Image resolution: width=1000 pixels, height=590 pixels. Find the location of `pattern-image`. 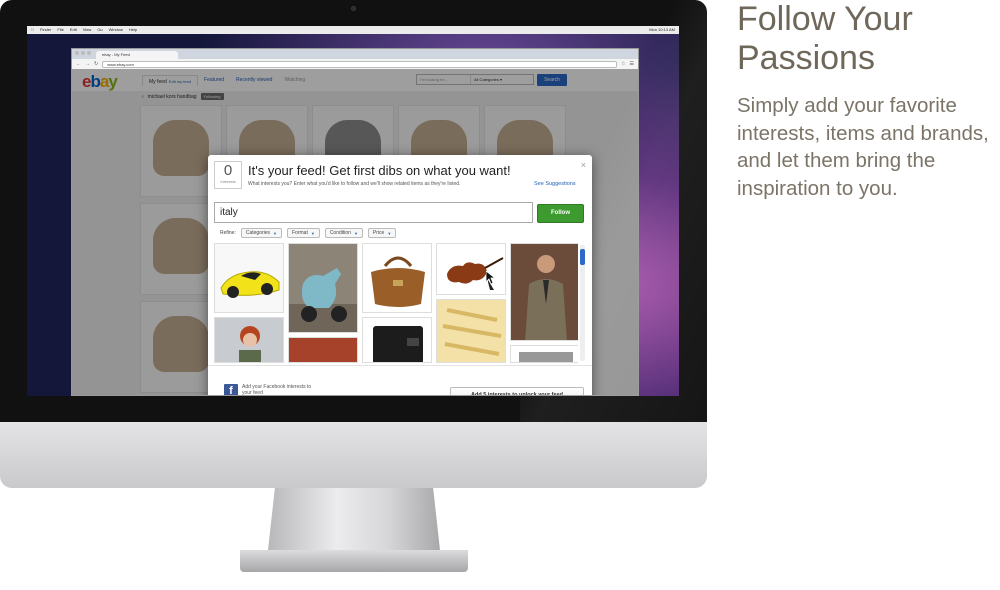

pattern-image is located at coordinates (471, 331).